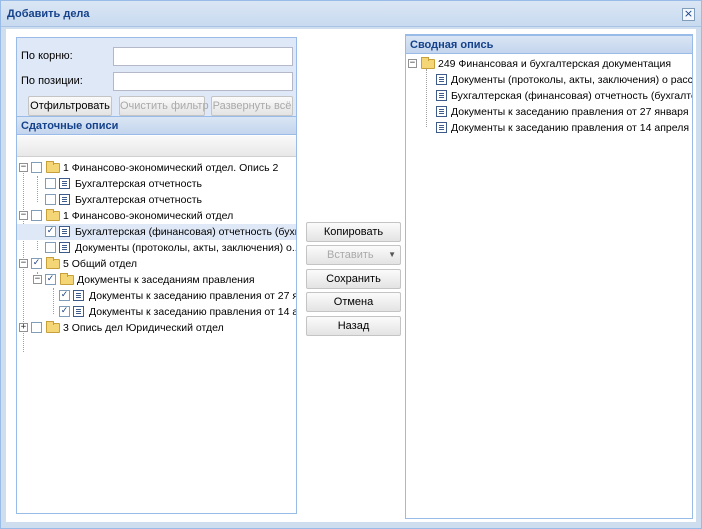  Describe the element at coordinates (353, 232) in the screenshot. I see `copy-button: Копировать` at that location.